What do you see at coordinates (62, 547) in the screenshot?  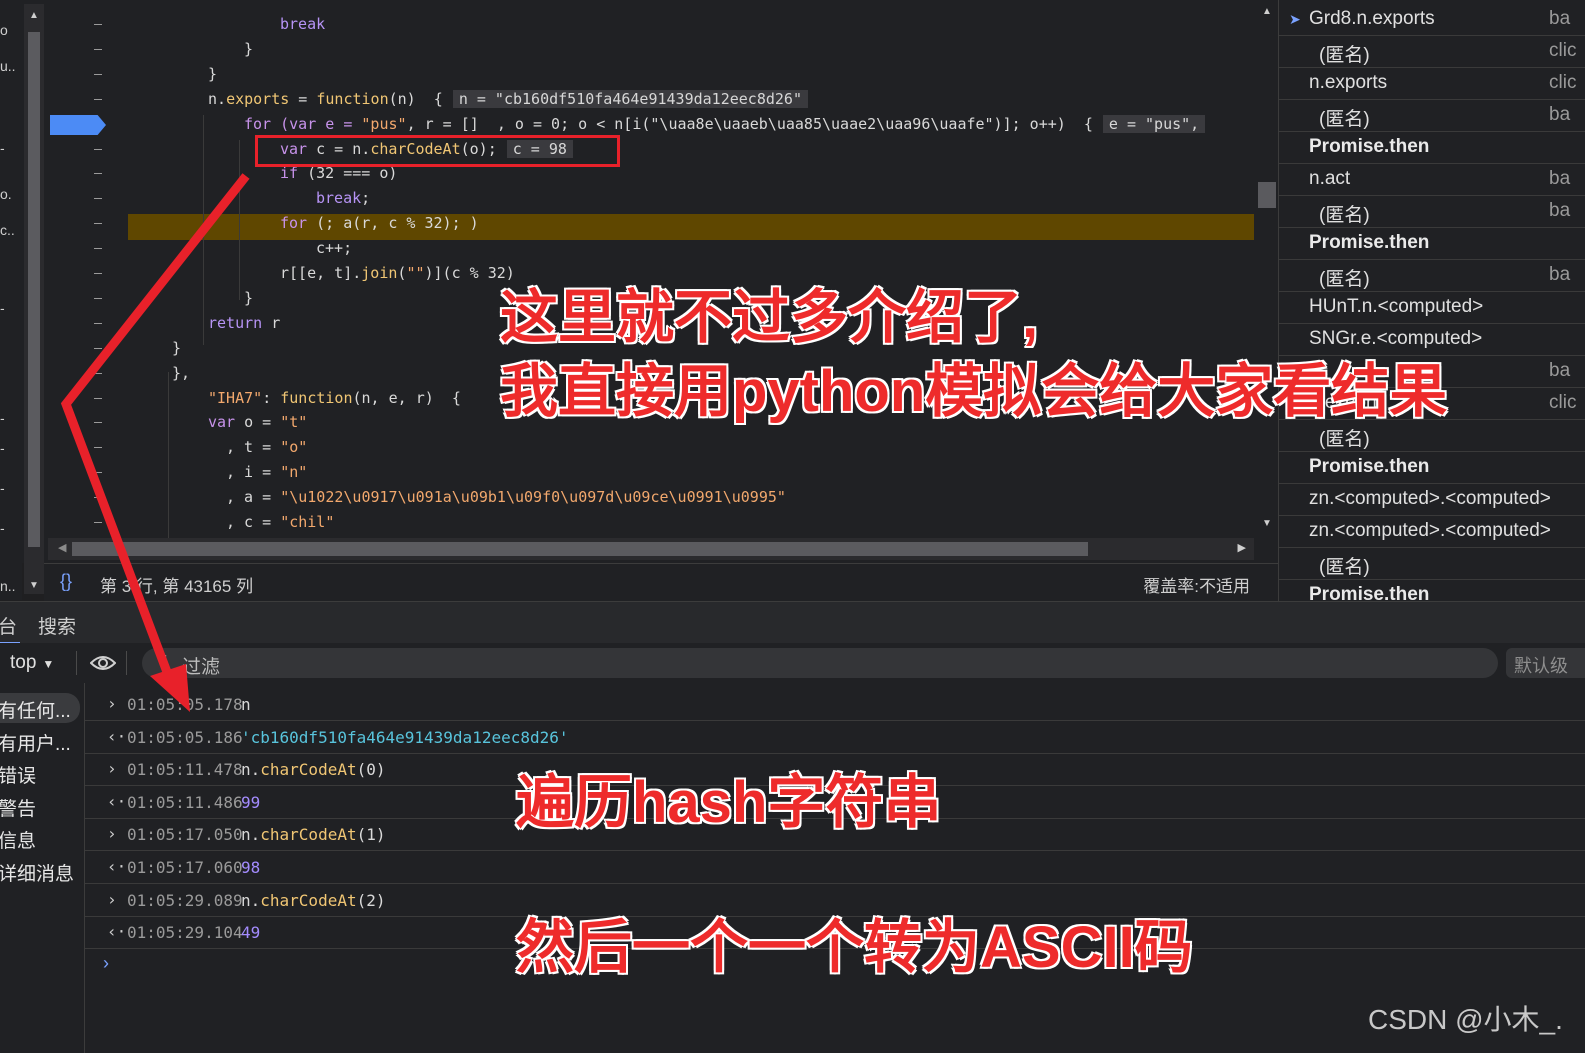 I see `scroll-left-icon: ◀` at bounding box center [62, 547].